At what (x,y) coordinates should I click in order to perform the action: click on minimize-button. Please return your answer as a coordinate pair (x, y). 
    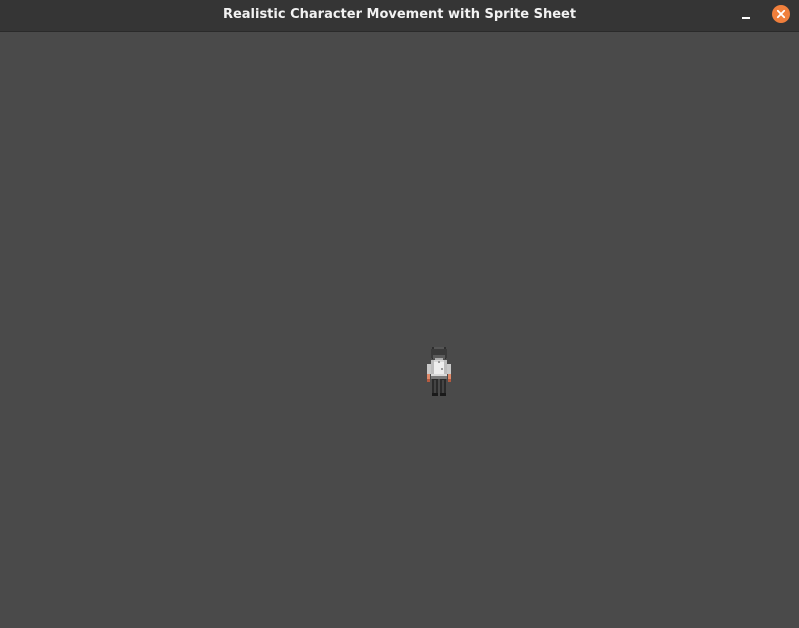
    Looking at the image, I should click on (746, 15).